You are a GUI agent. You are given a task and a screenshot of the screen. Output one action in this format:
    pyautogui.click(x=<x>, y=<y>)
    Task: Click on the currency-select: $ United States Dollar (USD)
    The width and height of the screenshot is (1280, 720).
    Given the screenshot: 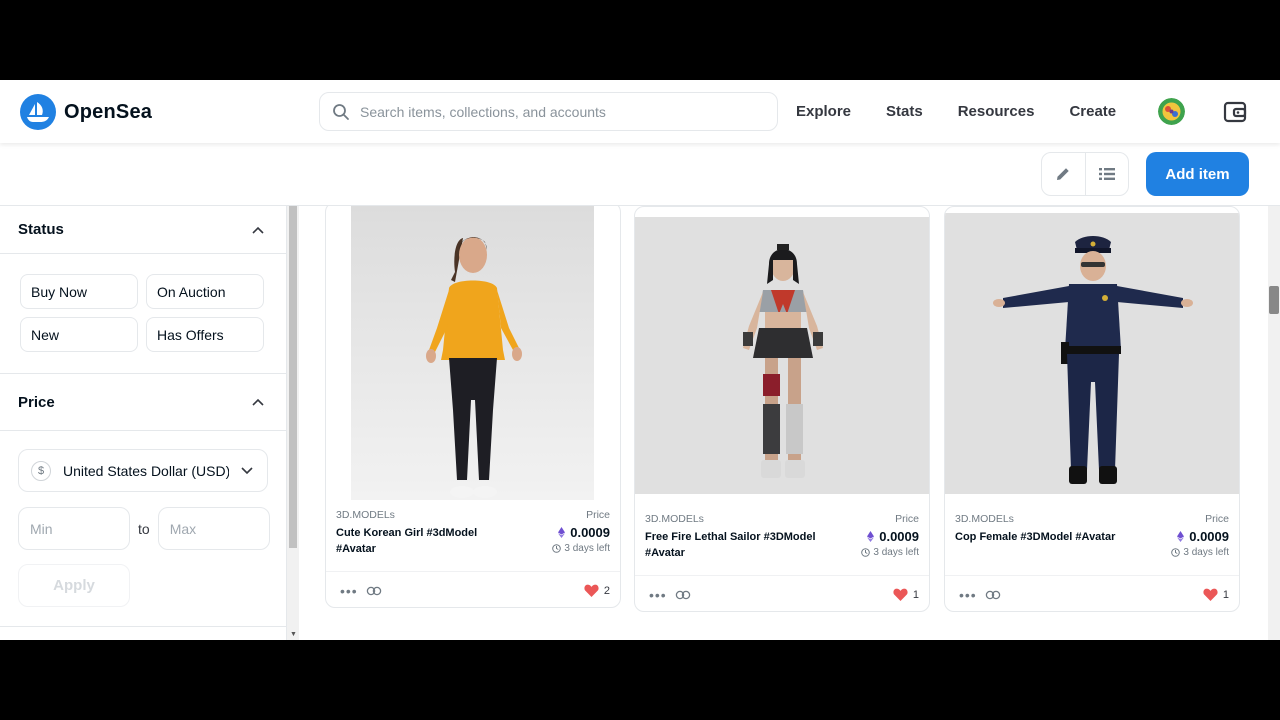 What is the action you would take?
    pyautogui.click(x=143, y=470)
    